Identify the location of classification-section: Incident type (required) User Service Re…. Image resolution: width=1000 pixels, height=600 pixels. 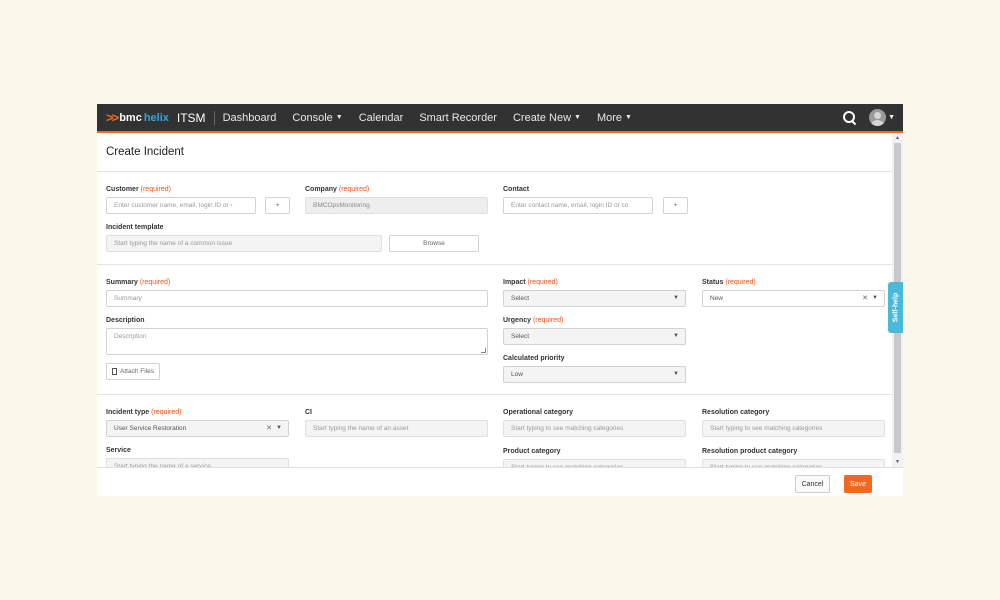
(494, 431).